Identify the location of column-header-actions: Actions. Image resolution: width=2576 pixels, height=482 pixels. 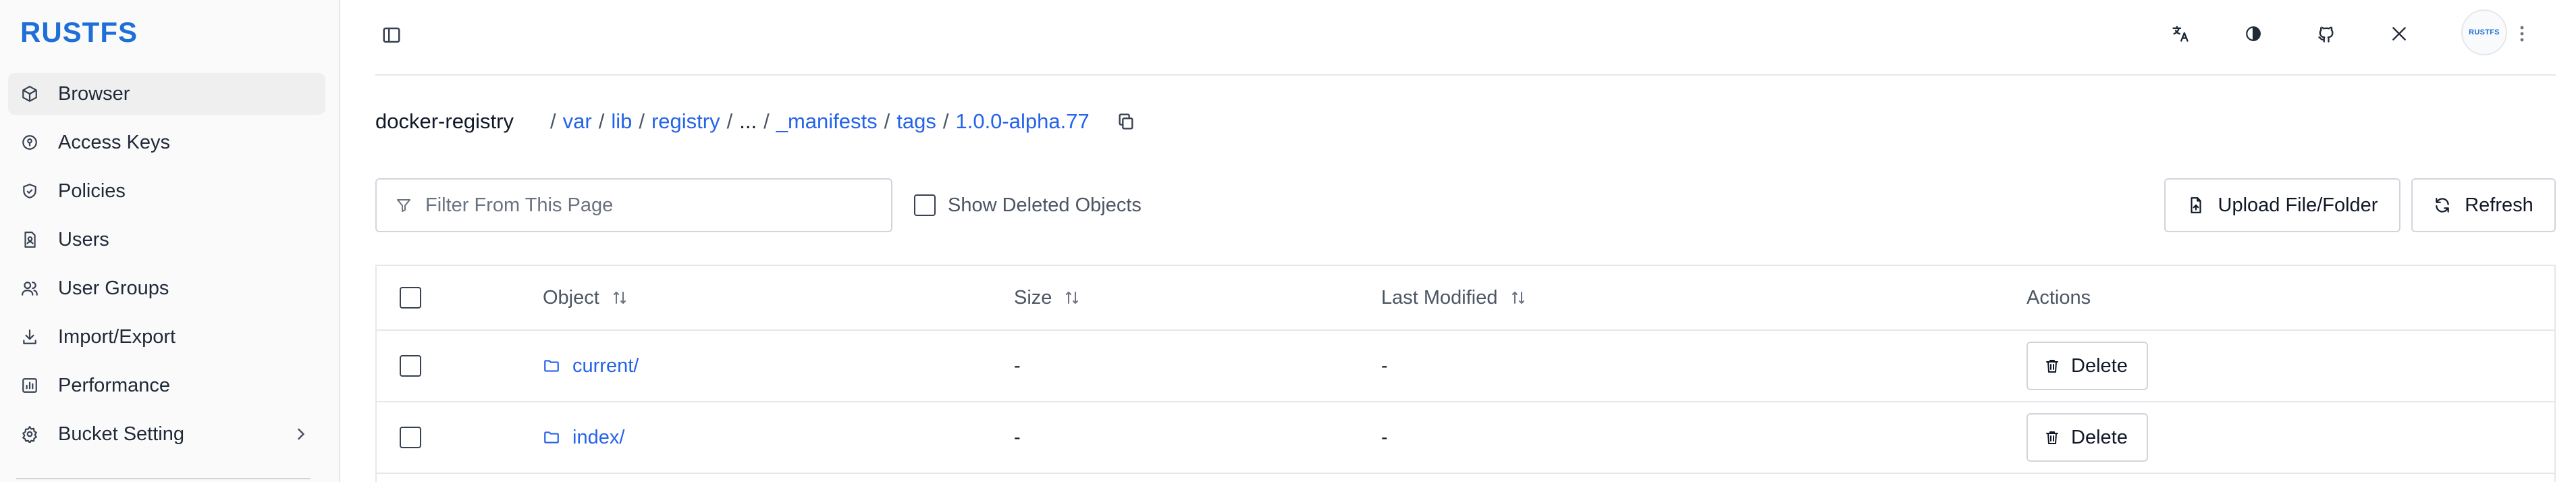
(2059, 297).